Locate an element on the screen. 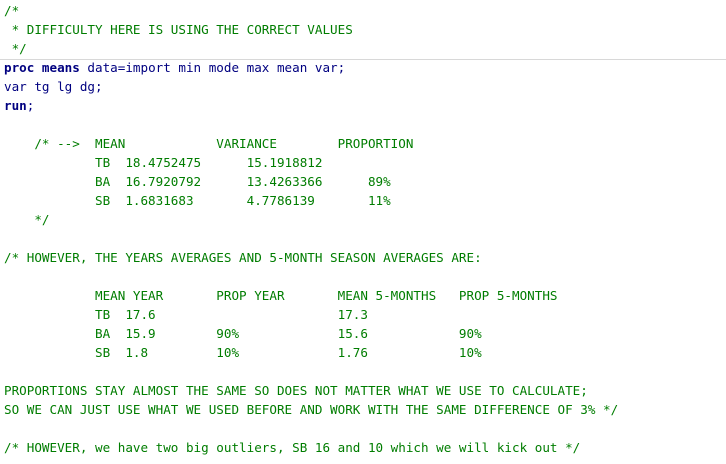 The width and height of the screenshot is (726, 464). code-line: BA 16.7920792 13.4263366 89% is located at coordinates (197, 181).